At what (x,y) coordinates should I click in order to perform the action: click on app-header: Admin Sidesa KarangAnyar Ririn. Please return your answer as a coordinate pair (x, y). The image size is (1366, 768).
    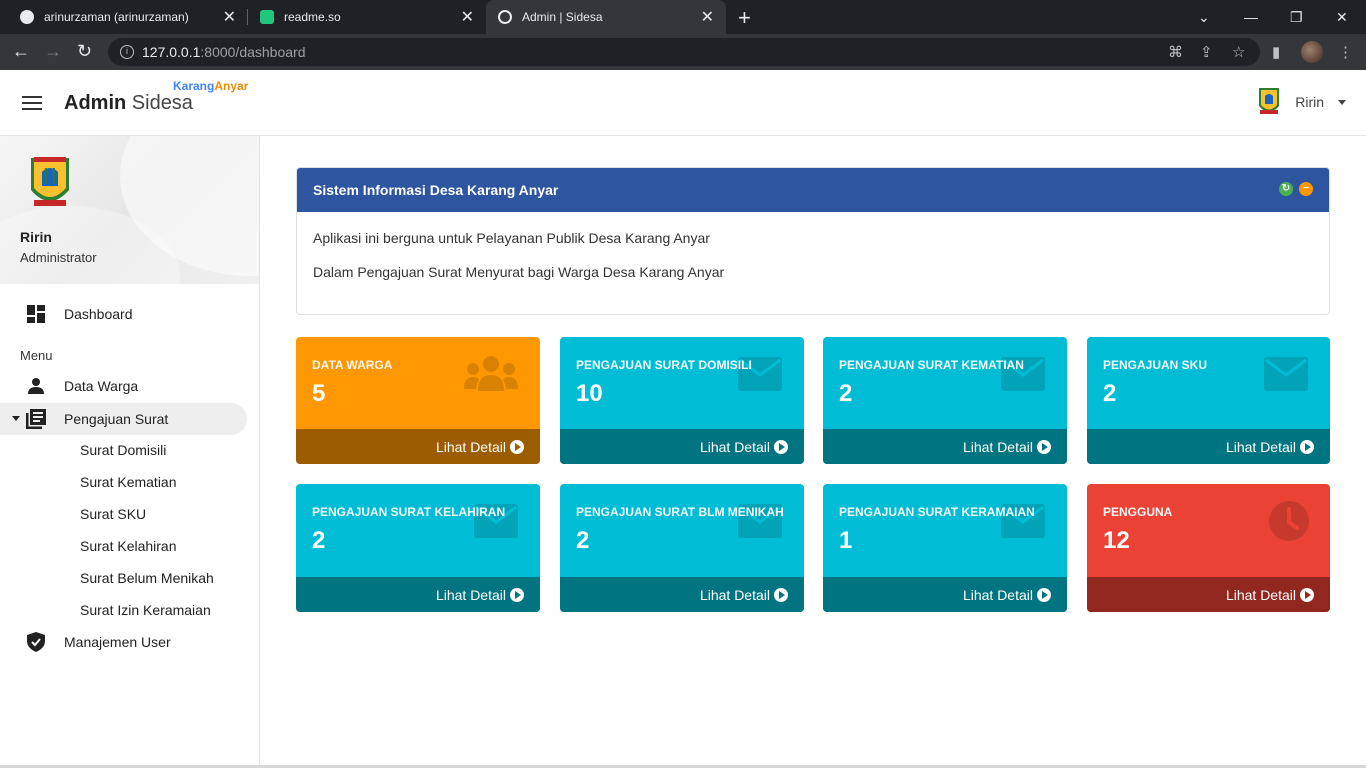
    Looking at the image, I should click on (683, 103).